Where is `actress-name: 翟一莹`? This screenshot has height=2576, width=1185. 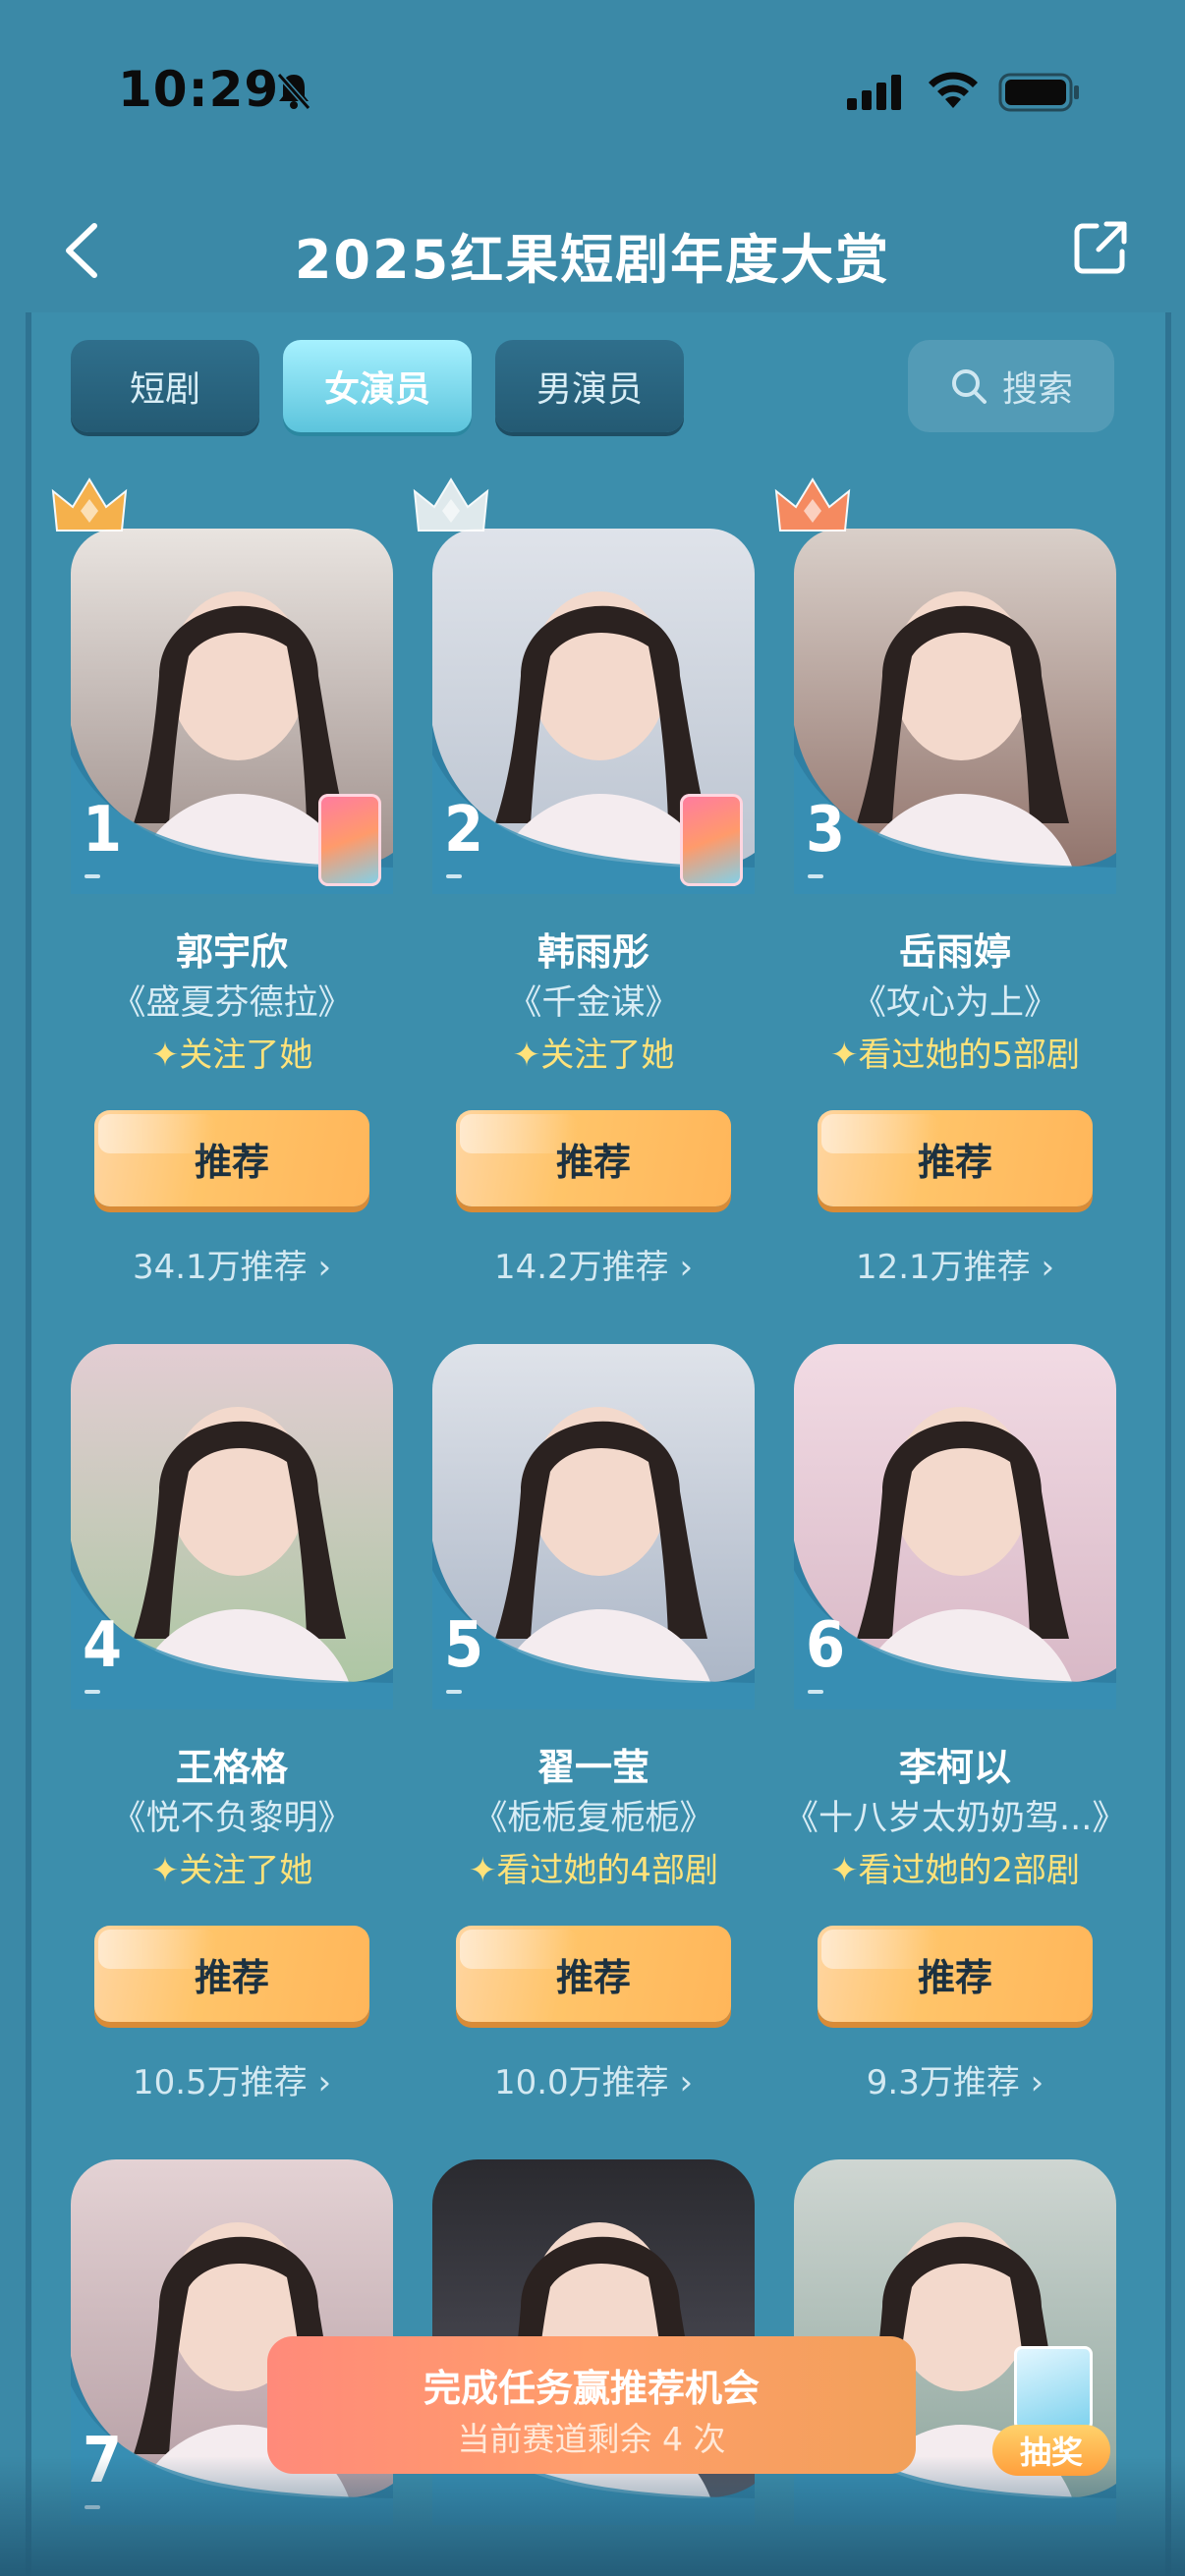 actress-name: 翟一莹 is located at coordinates (592, 1767).